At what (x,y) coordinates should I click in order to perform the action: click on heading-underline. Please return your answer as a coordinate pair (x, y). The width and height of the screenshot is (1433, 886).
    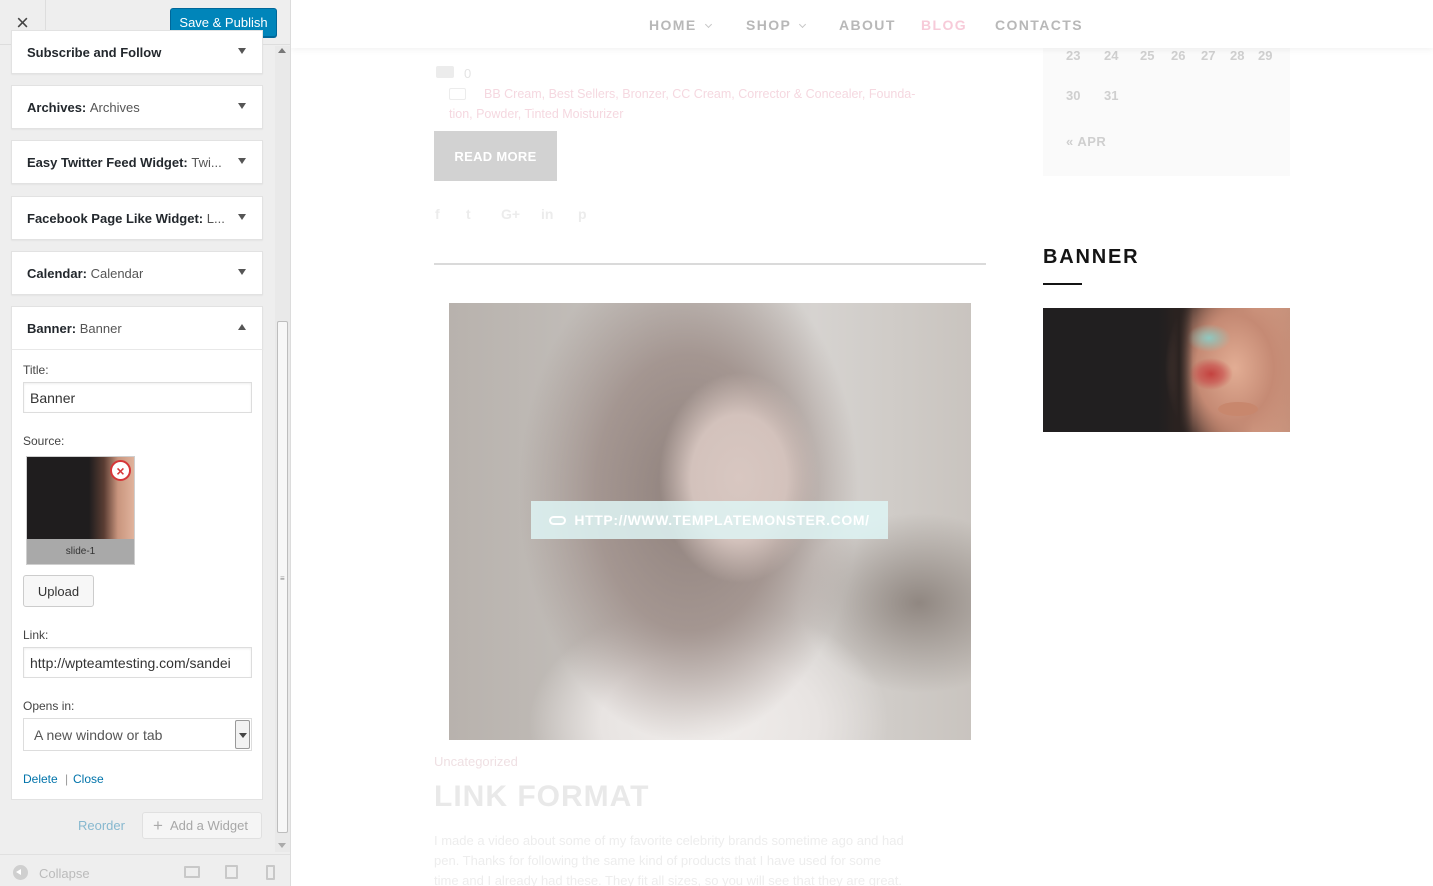
    Looking at the image, I should click on (1062, 284).